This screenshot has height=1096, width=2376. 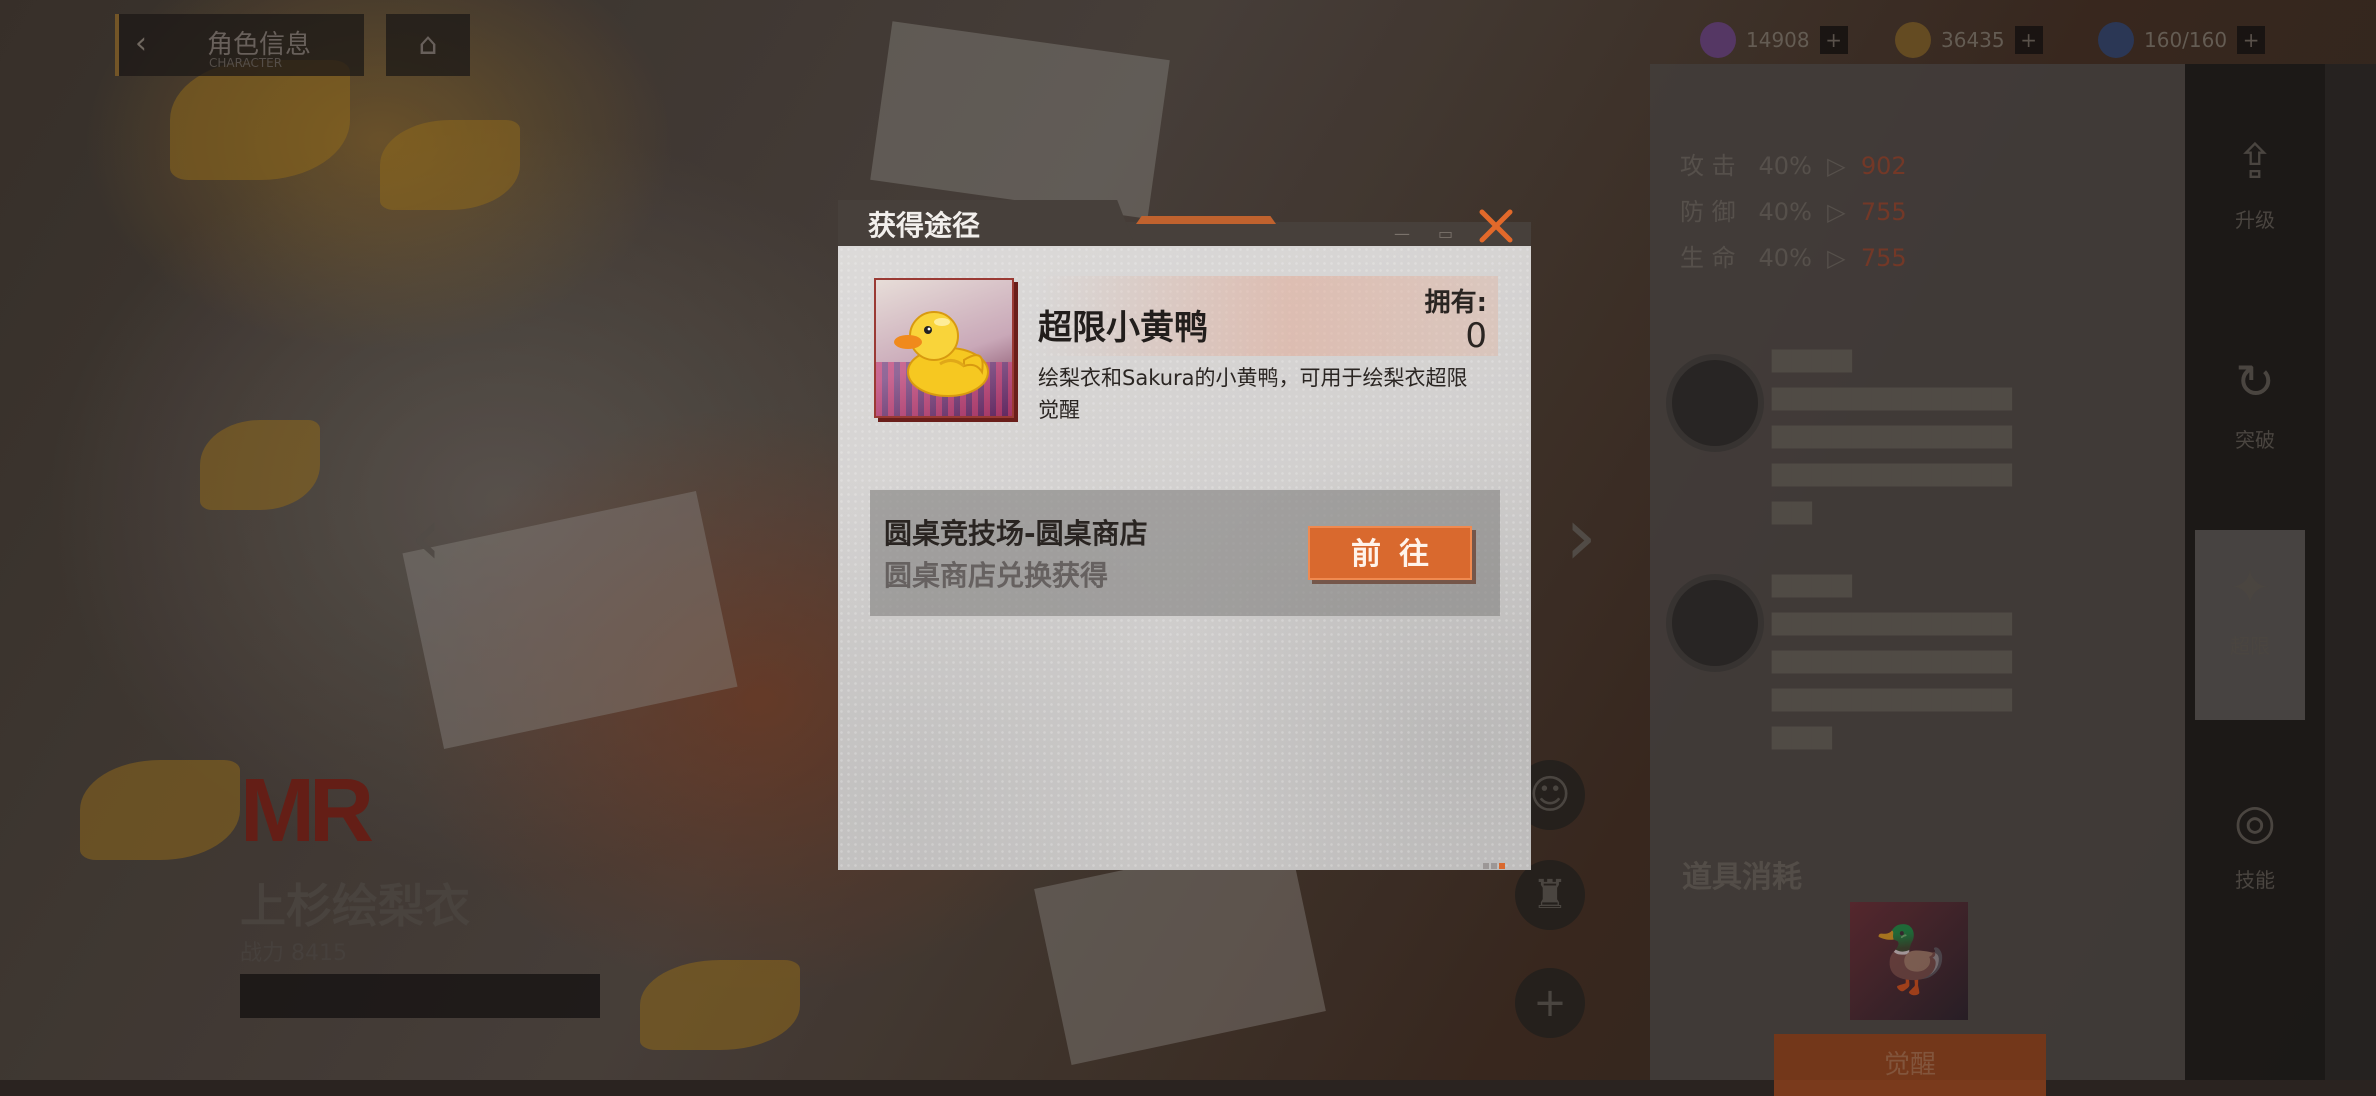 What do you see at coordinates (1446, 233) in the screenshot?
I see `window-icon: ▭` at bounding box center [1446, 233].